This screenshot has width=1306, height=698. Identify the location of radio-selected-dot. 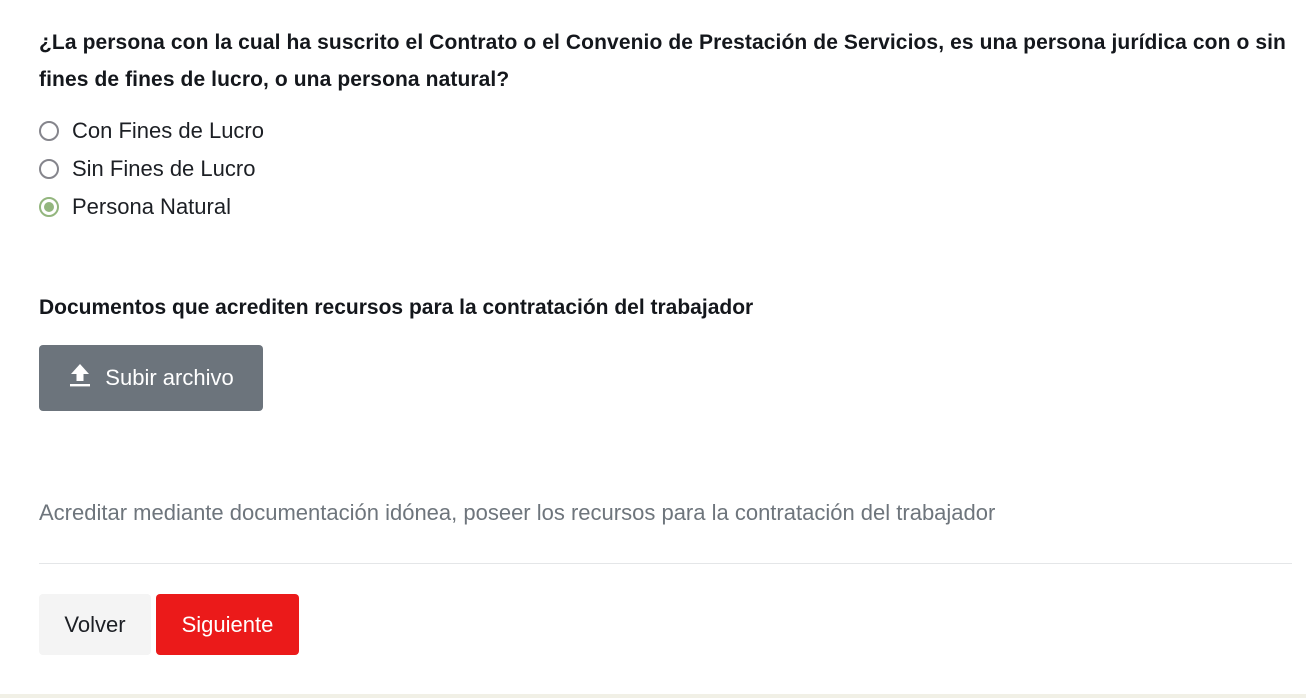
(49, 207).